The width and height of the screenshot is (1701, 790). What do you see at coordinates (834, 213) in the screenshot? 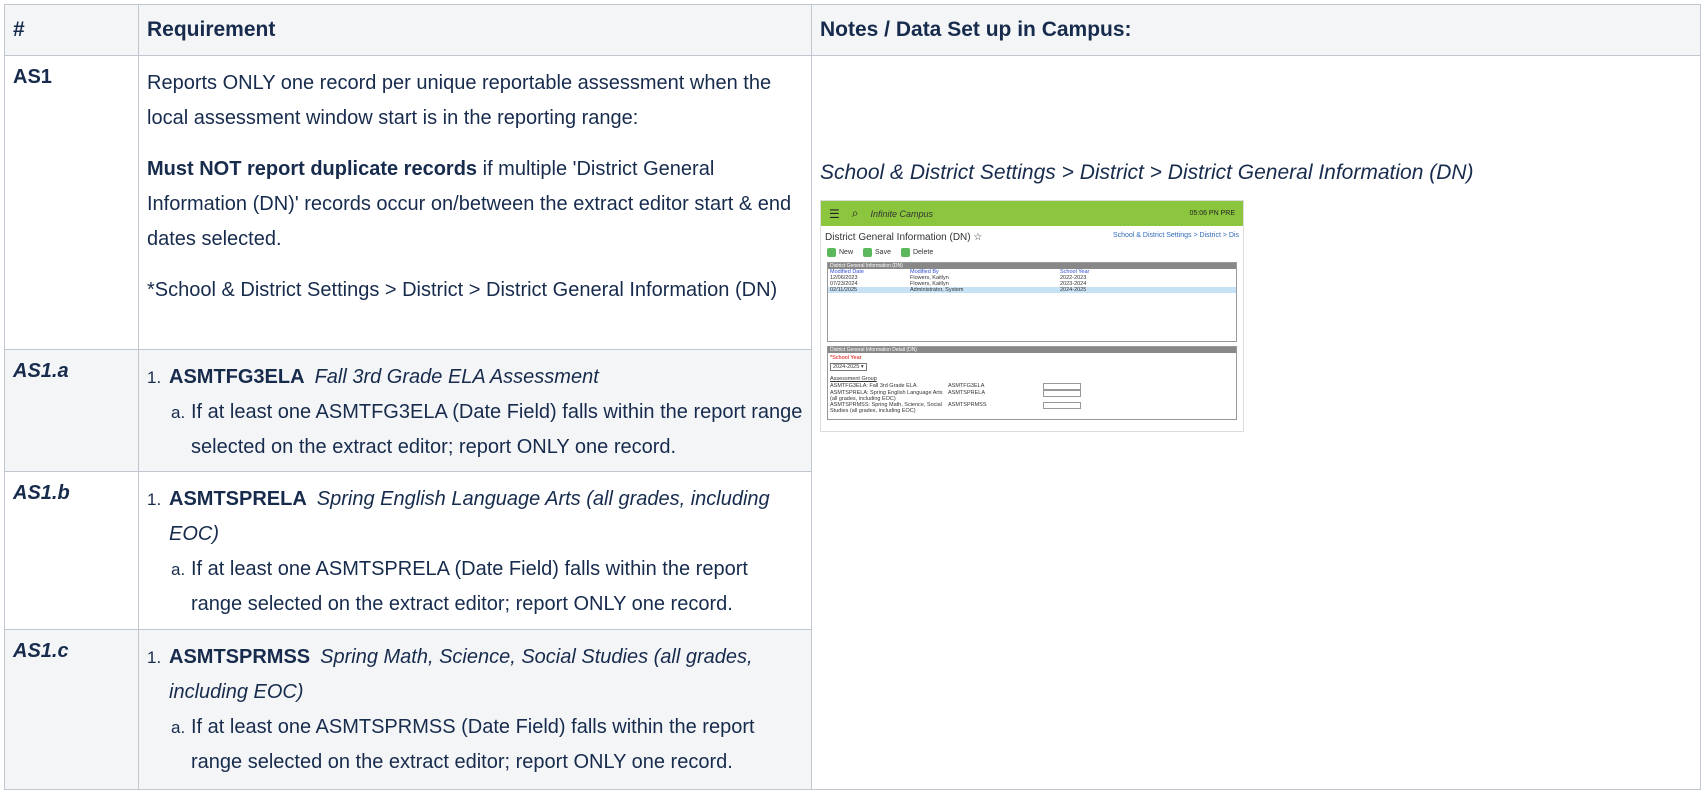
I see `menu-icon: ☰` at bounding box center [834, 213].